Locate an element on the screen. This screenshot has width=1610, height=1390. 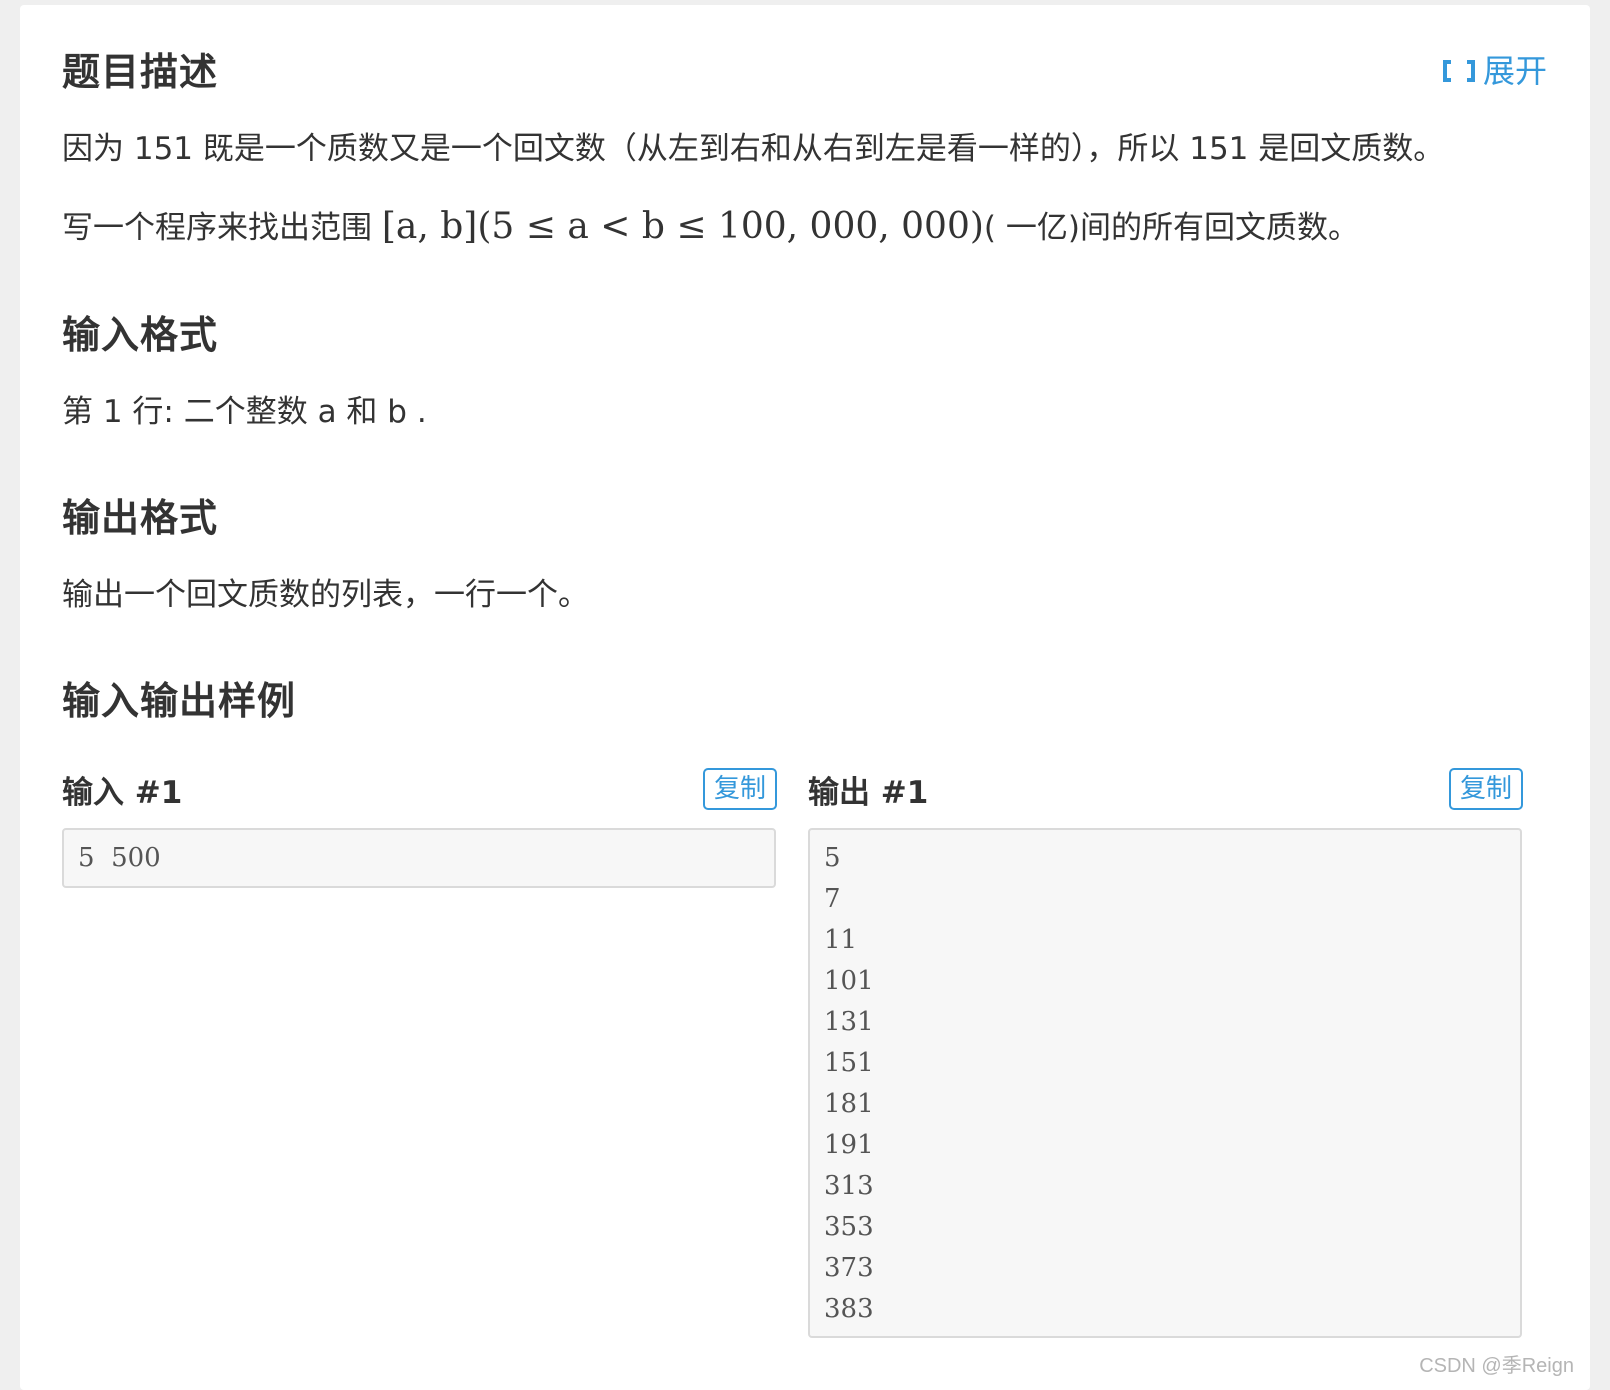
expand-button: 展开 is located at coordinates (1494, 71).